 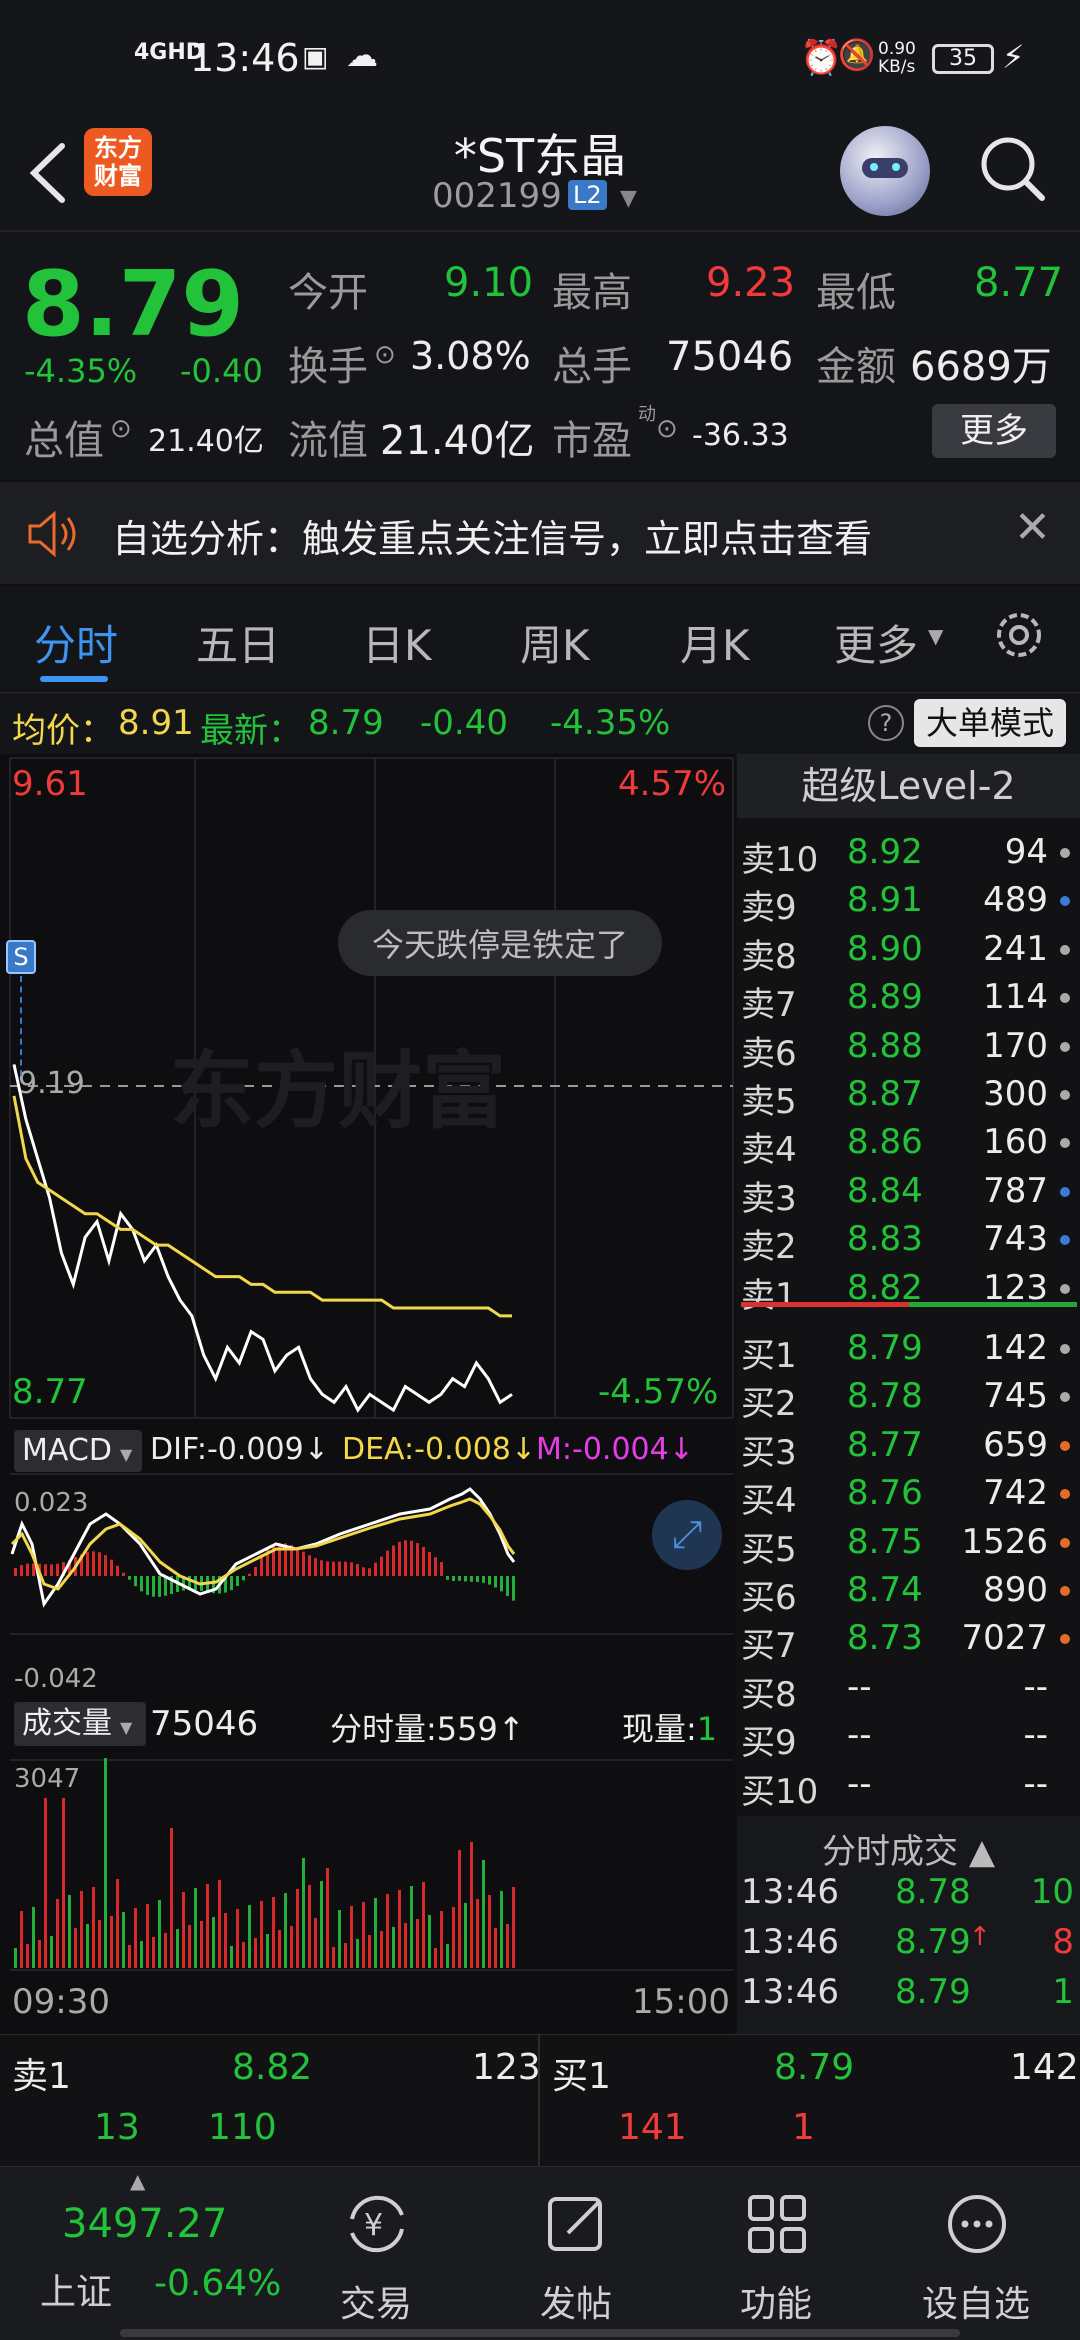 What do you see at coordinates (908, 1447) in the screenshot?
I see `bid-row: 买3 8.77 659` at bounding box center [908, 1447].